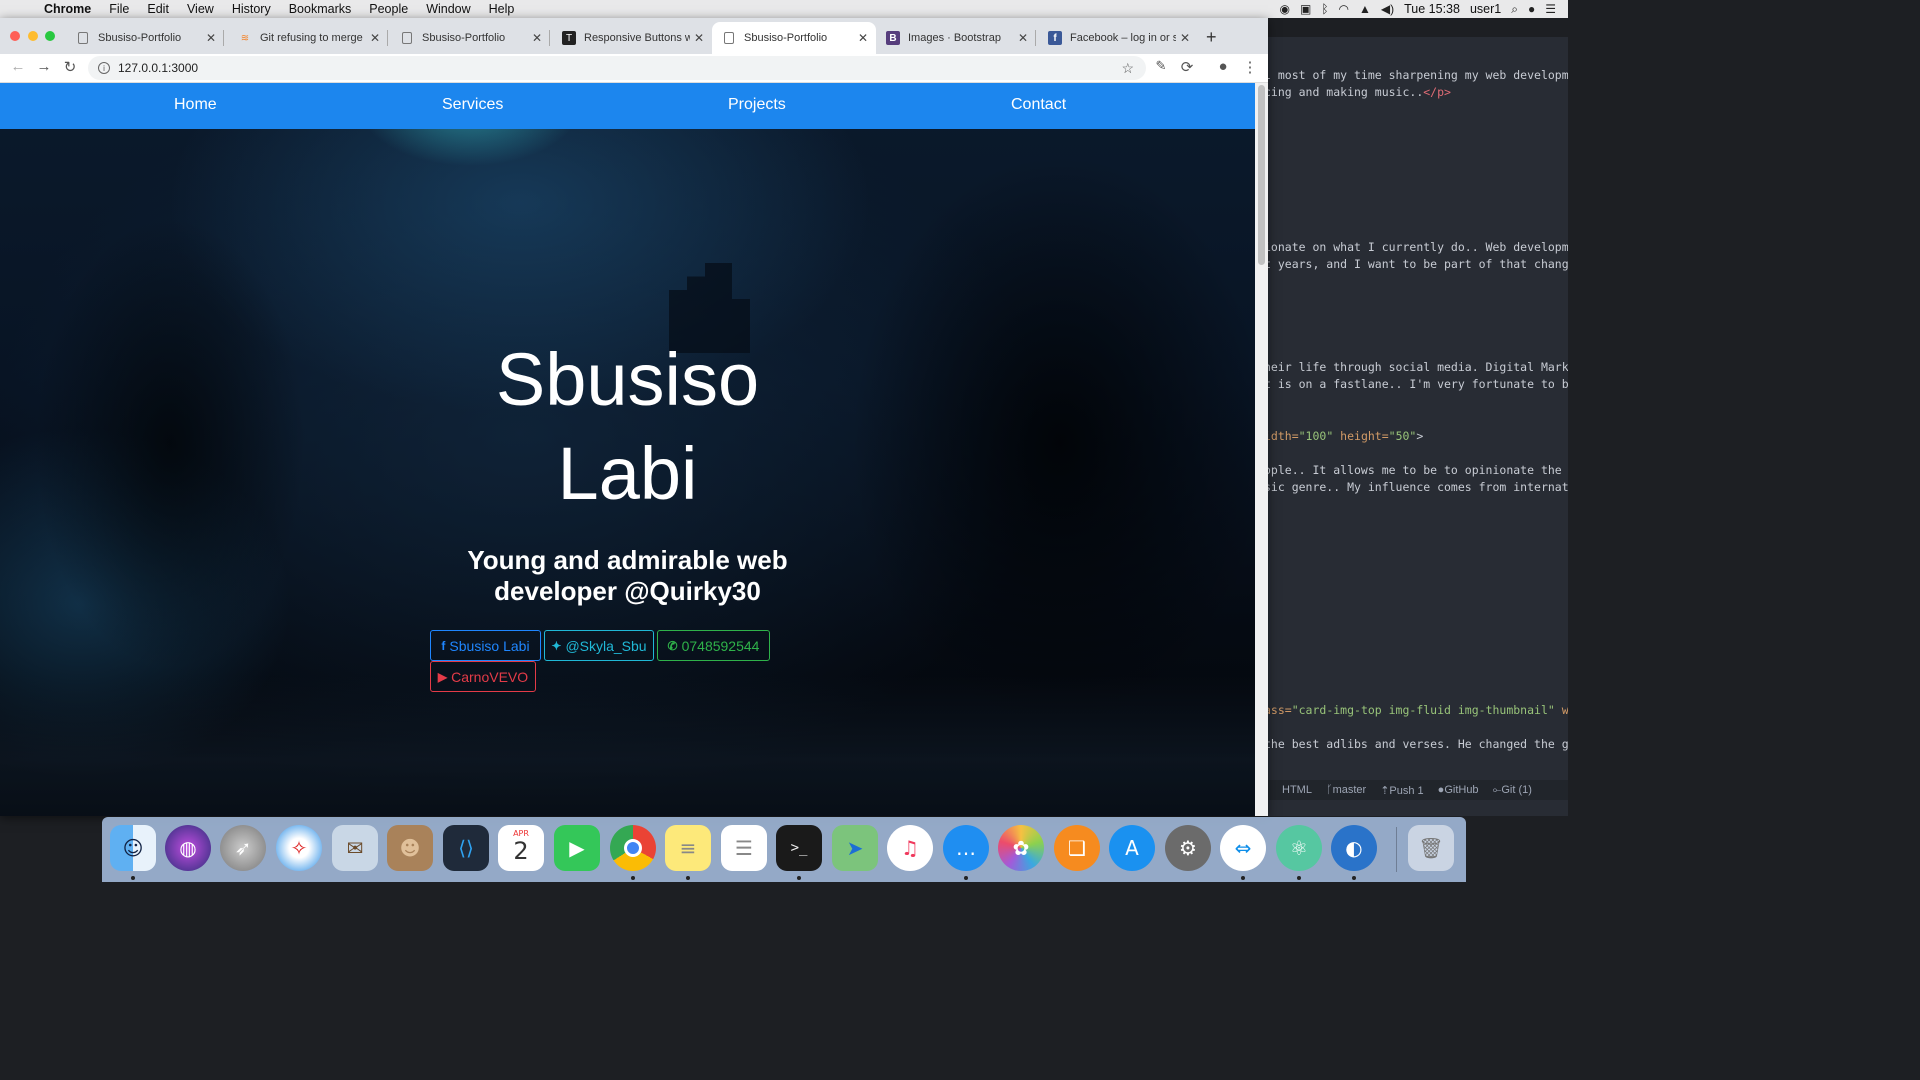  I want to click on terminal-icon: >_, so click(799, 848).